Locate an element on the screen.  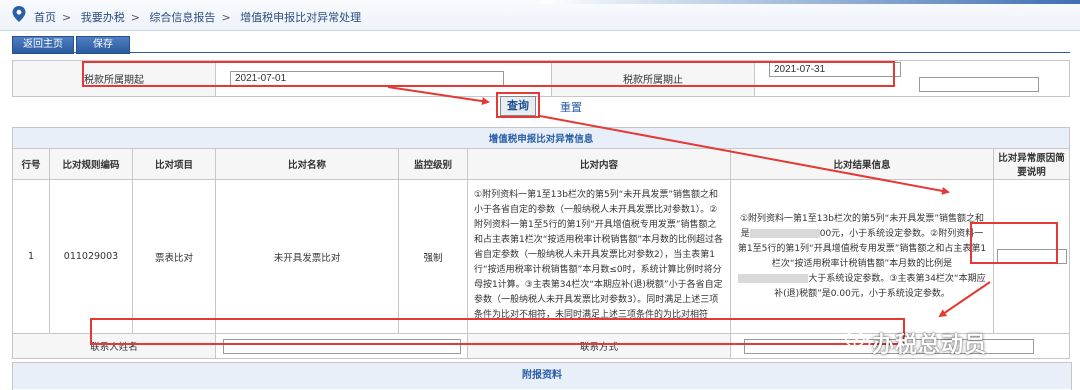
arrow-to-contact is located at coordinates (964, 299).